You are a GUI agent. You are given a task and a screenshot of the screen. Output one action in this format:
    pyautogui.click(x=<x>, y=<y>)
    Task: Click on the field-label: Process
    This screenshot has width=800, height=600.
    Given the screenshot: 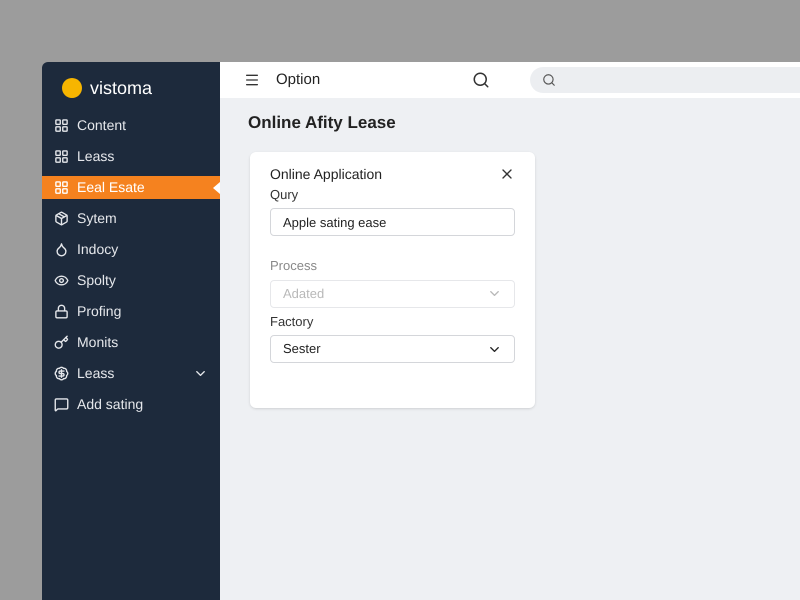 What is the action you would take?
    pyautogui.click(x=294, y=266)
    